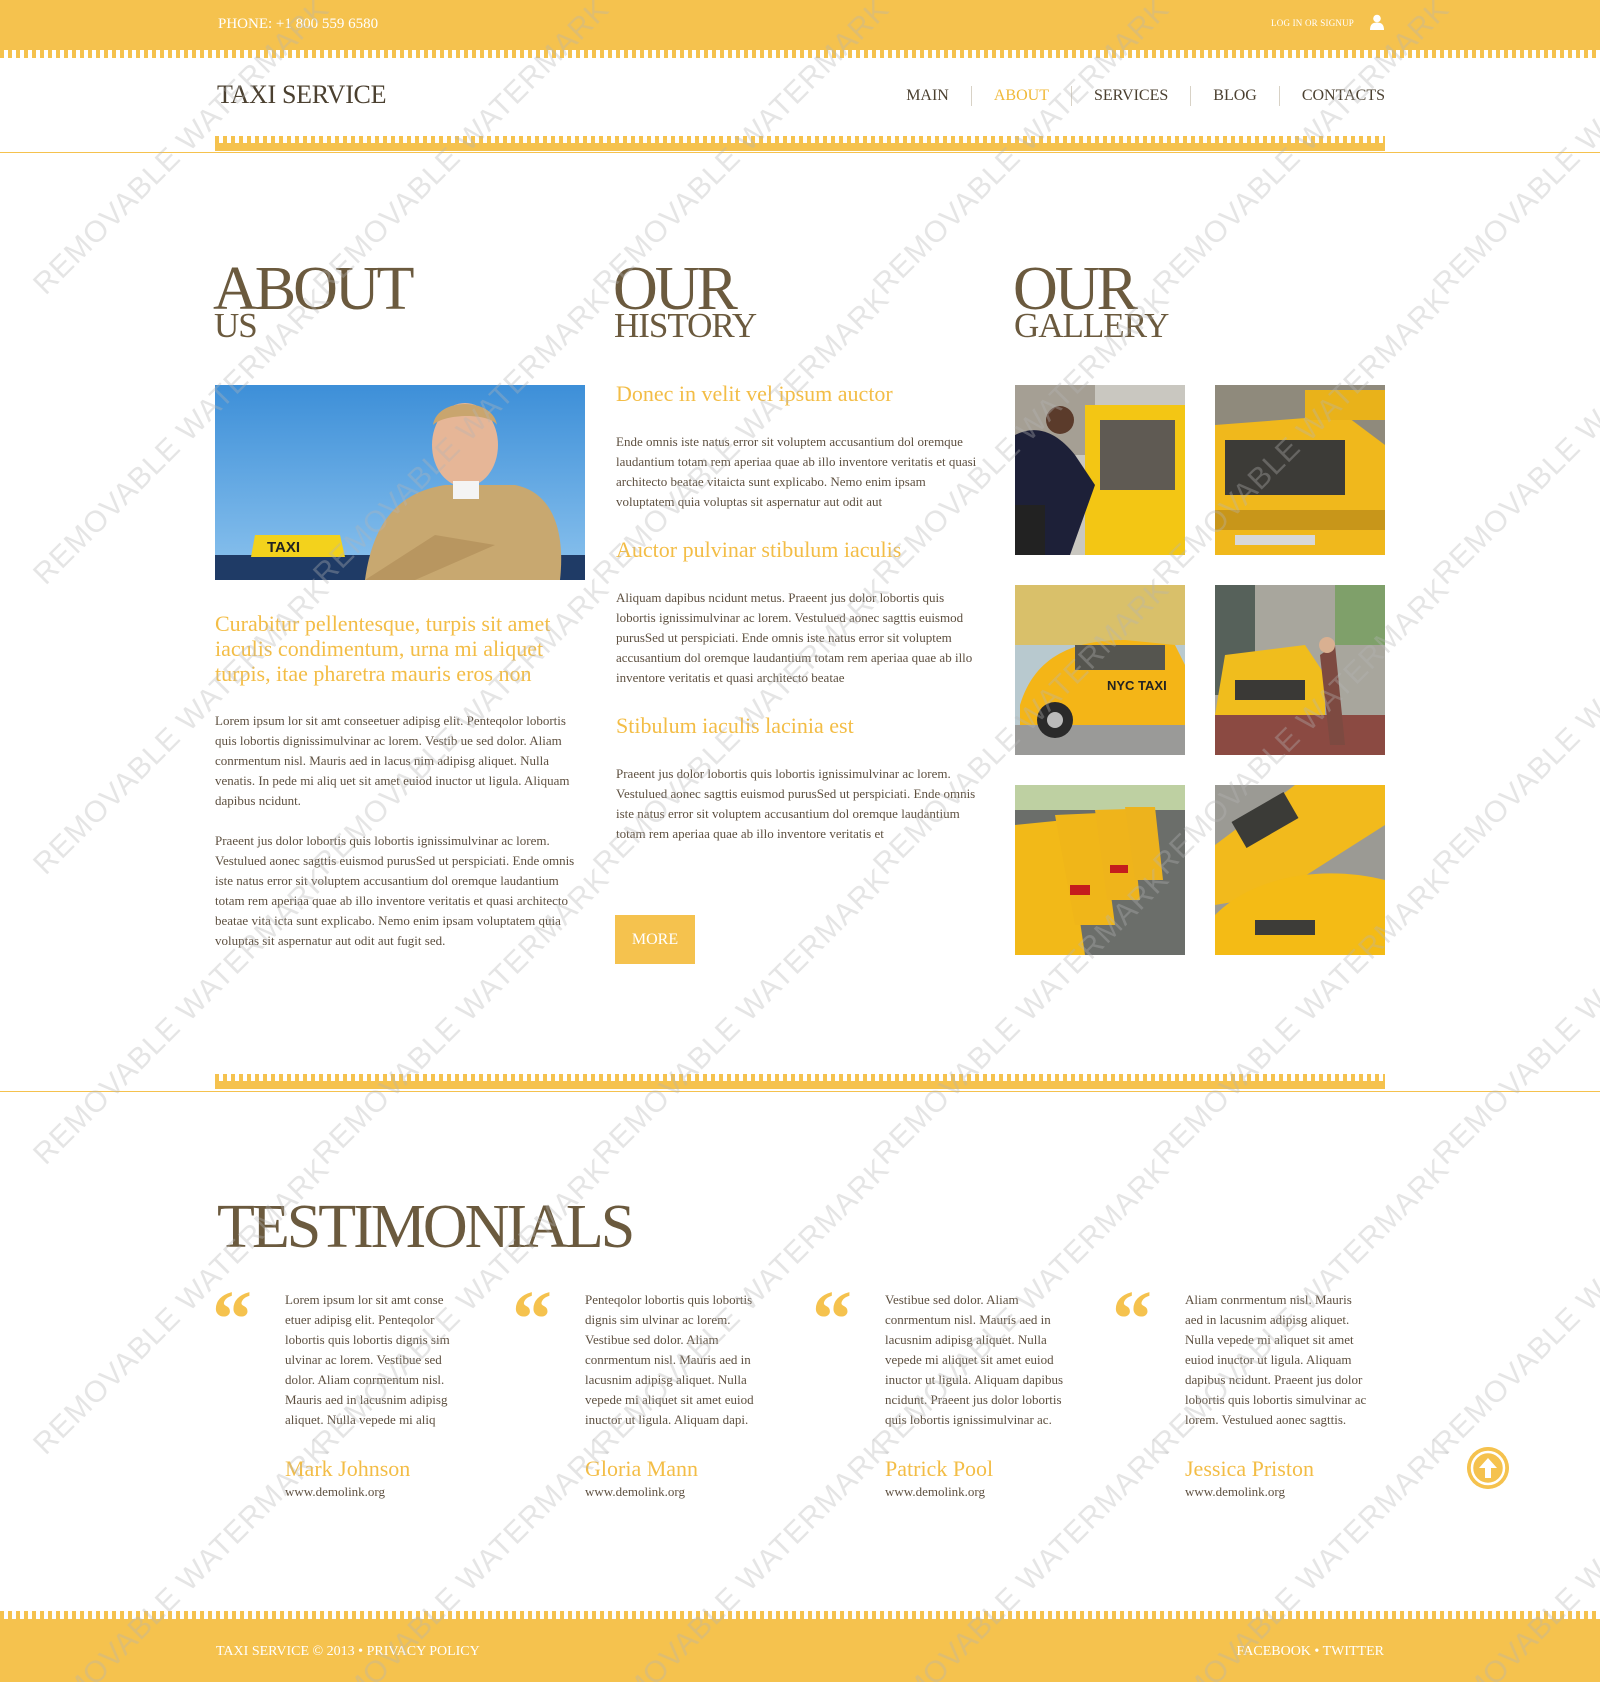 The width and height of the screenshot is (1600, 1682). I want to click on testimonial-author: Mark Johnson, so click(348, 1468).